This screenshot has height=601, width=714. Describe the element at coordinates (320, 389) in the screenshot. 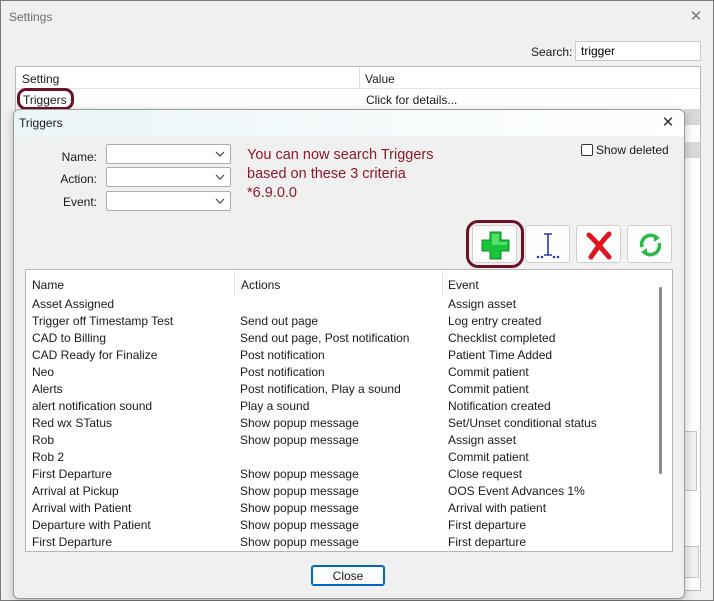

I see `trigger-actions-cell: Post notification, Play a sound` at that location.